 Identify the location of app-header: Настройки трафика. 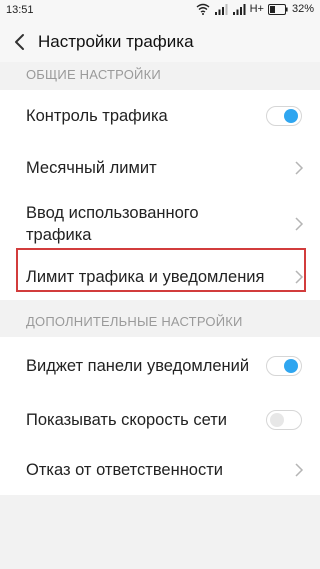
(160, 42).